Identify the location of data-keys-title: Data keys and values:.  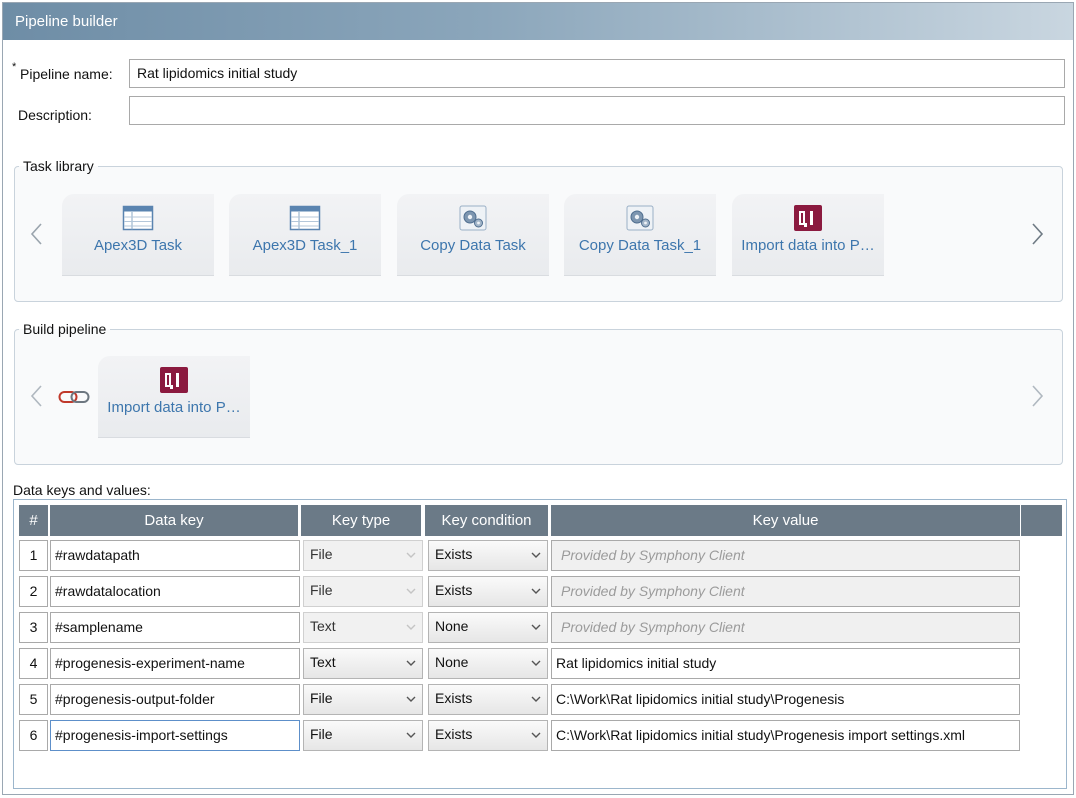
(82, 490).